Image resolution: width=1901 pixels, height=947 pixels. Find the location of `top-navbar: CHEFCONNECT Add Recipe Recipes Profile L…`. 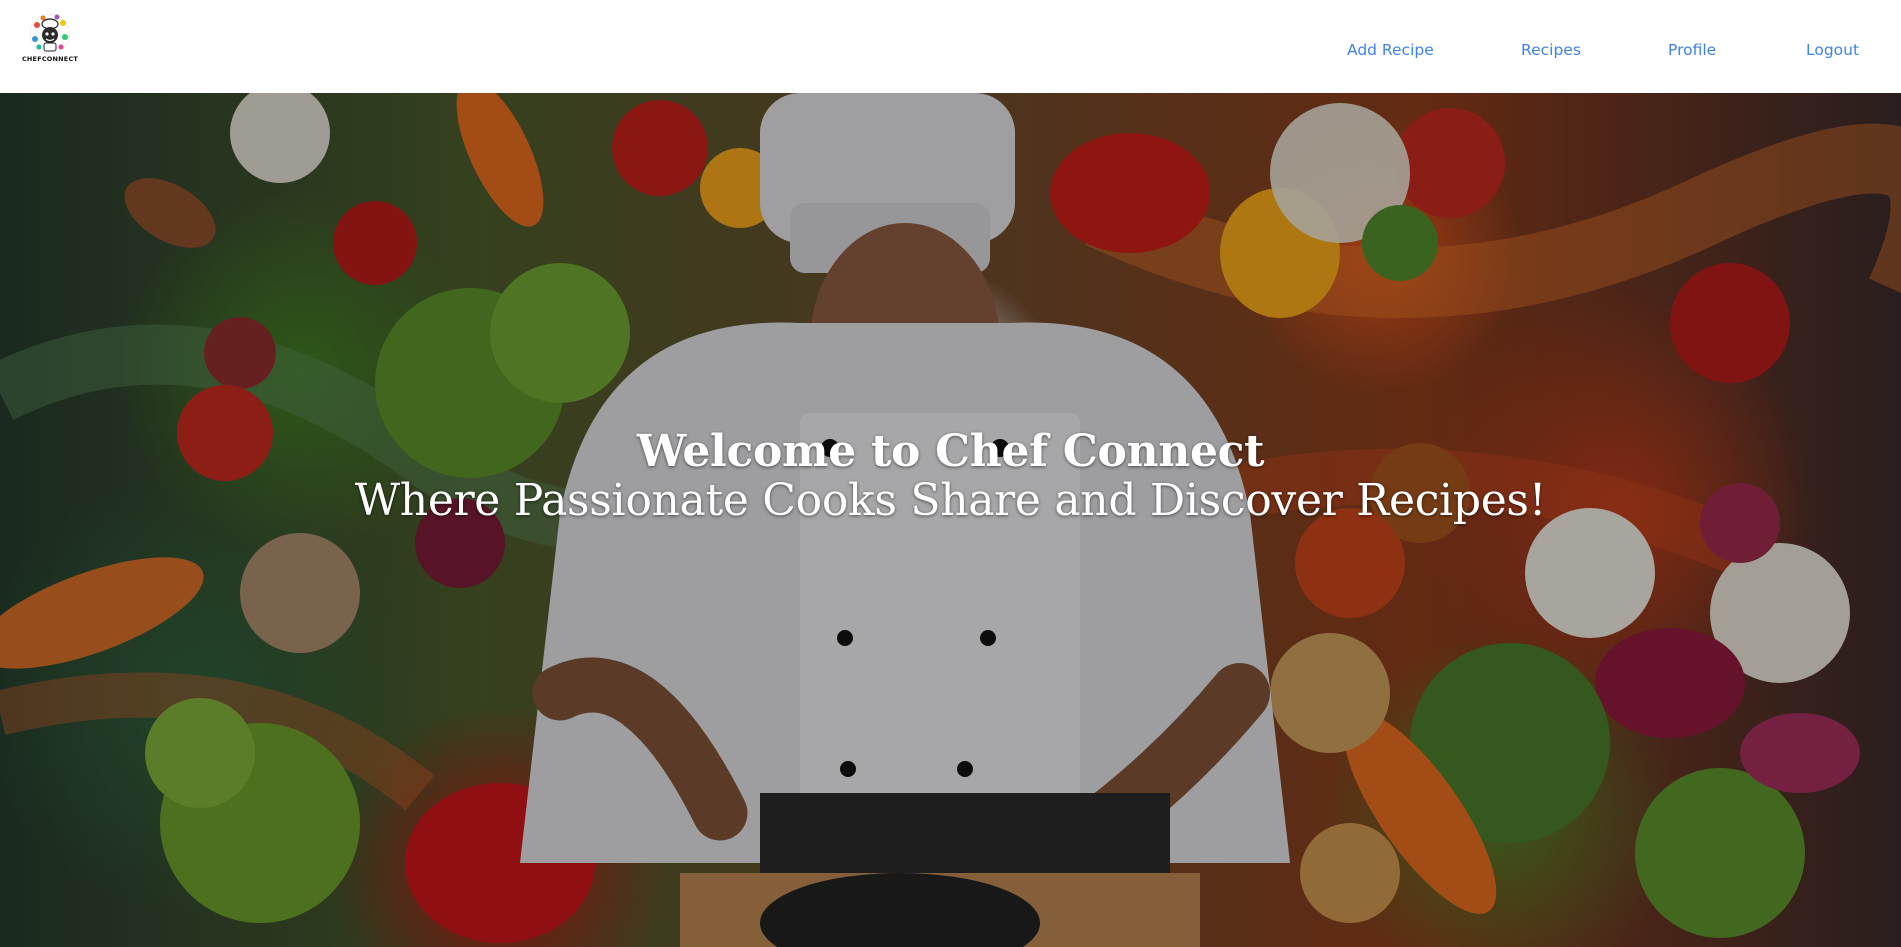

top-navbar: CHEFCONNECT Add Recipe Recipes Profile L… is located at coordinates (950, 46).